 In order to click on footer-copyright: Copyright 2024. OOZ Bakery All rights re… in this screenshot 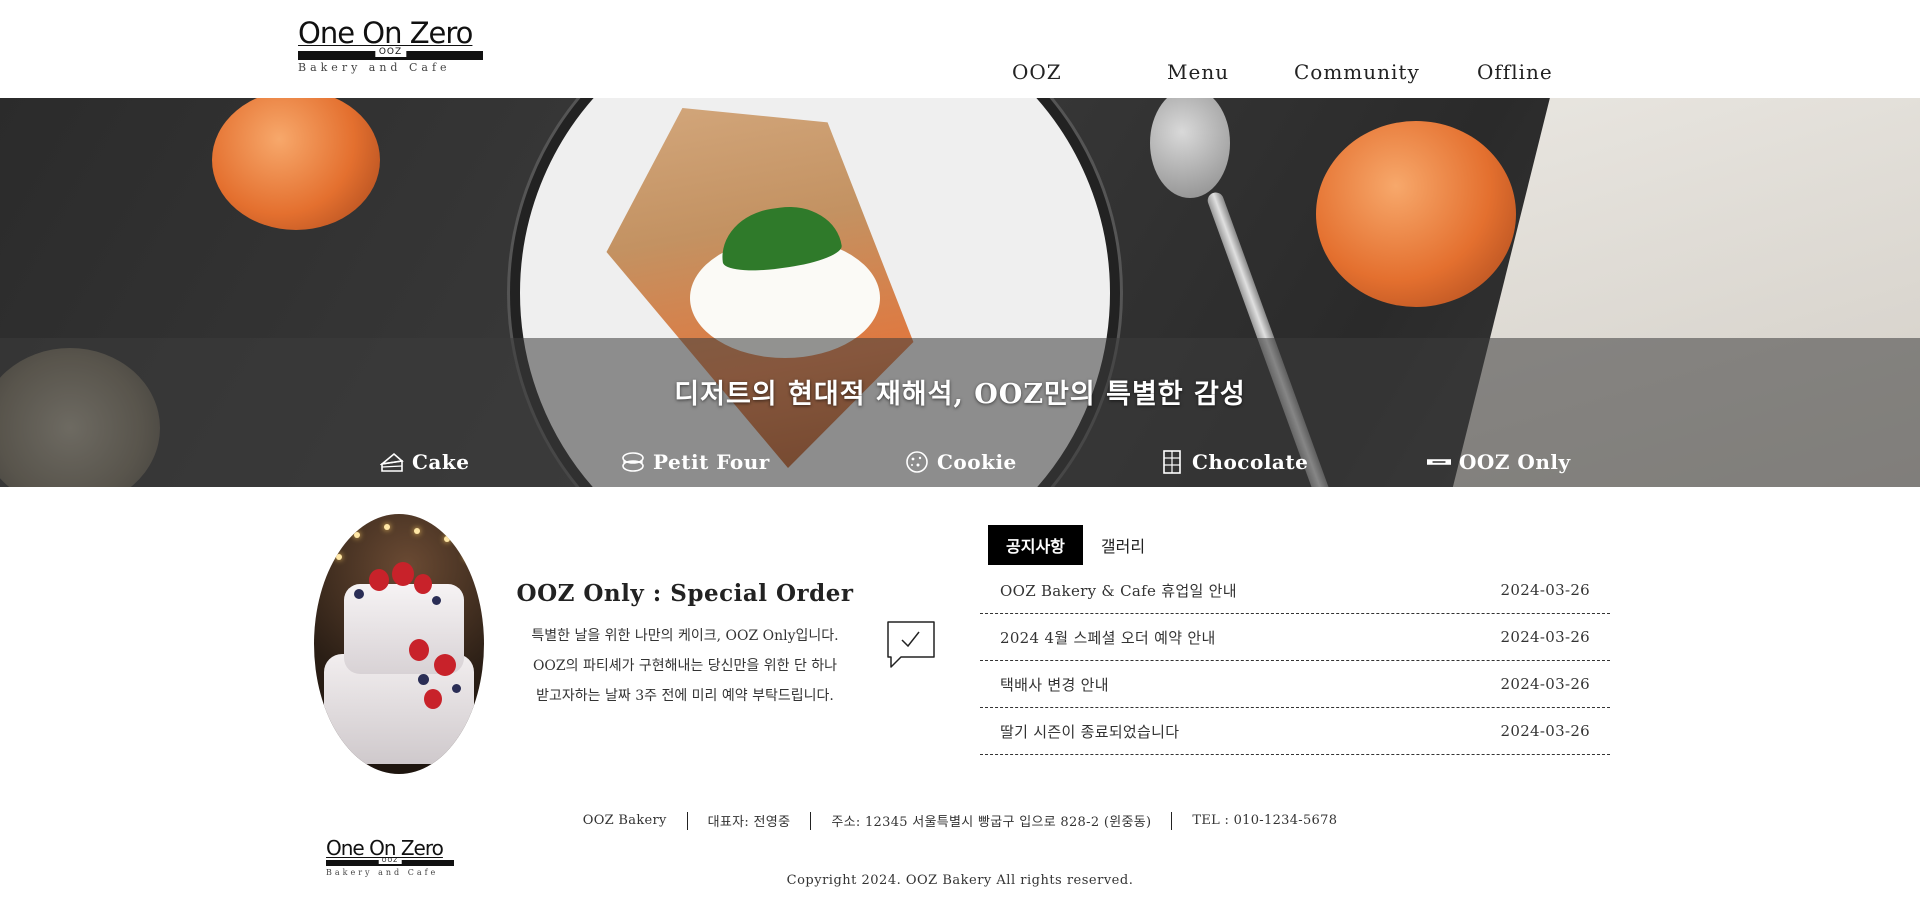, I will do `click(960, 880)`.